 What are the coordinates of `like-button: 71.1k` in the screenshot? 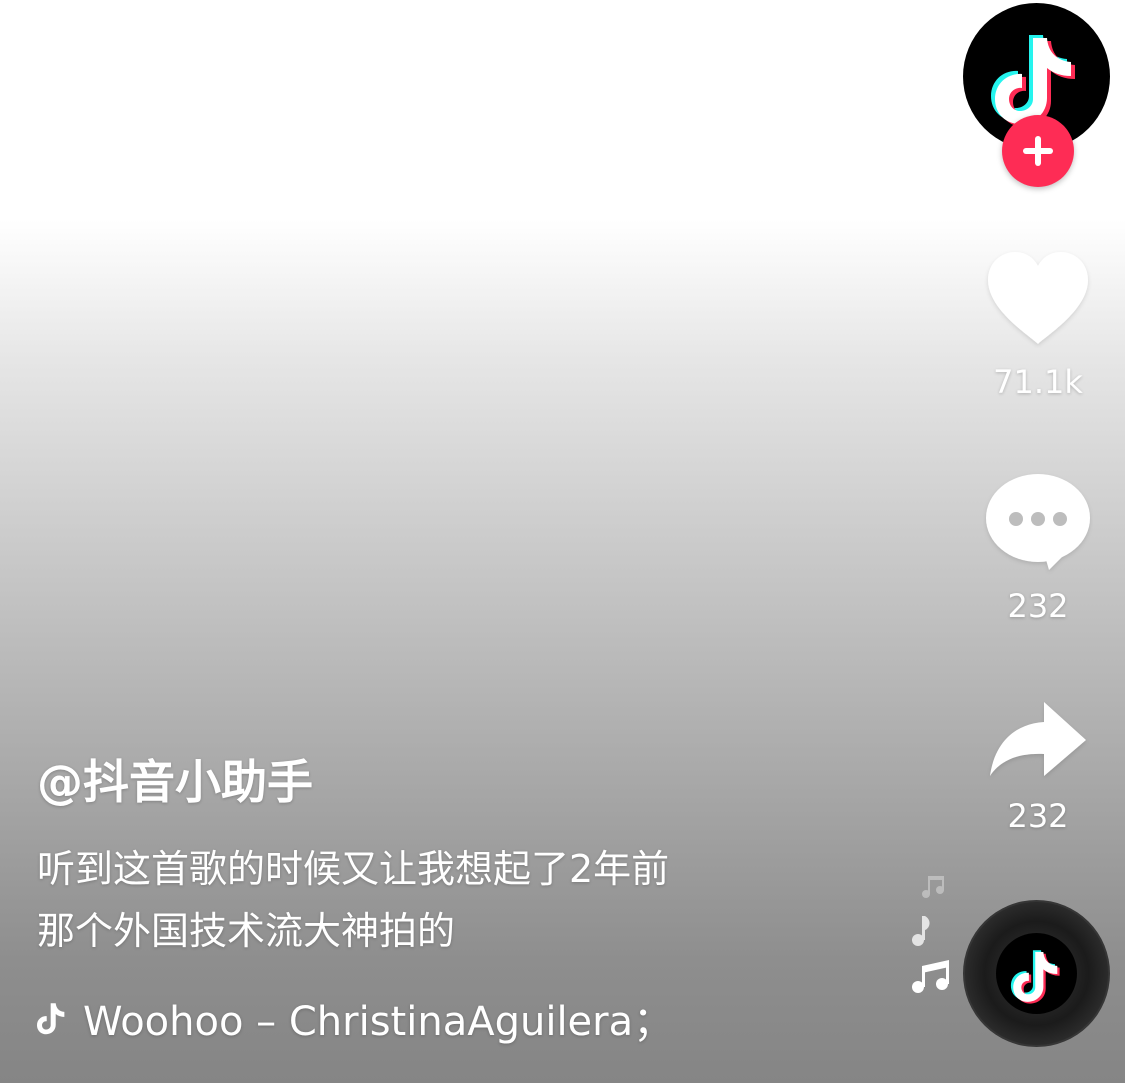 It's located at (1038, 325).